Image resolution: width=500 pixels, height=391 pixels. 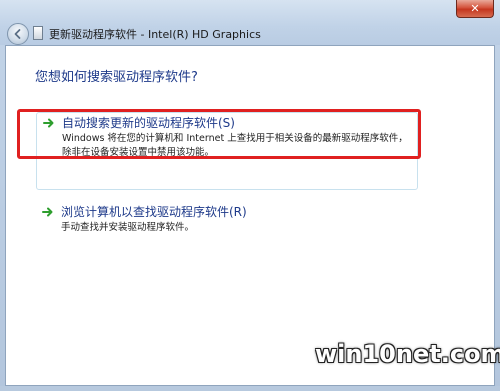 I want to click on option-browse-computer: 浏览计算机以查找驱动程序软件(R) 手动查找并安装驱动程序软件。, so click(x=226, y=222).